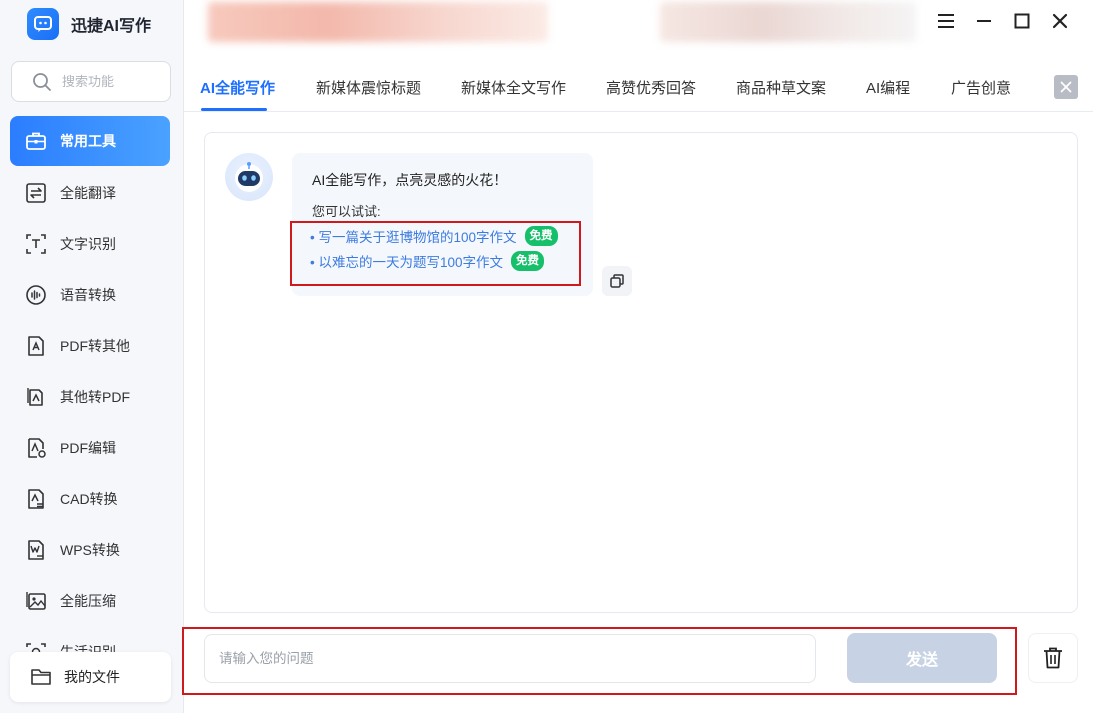 This screenshot has height=713, width=1093. I want to click on sidebar-item-wps: WPS转换, so click(90, 549).